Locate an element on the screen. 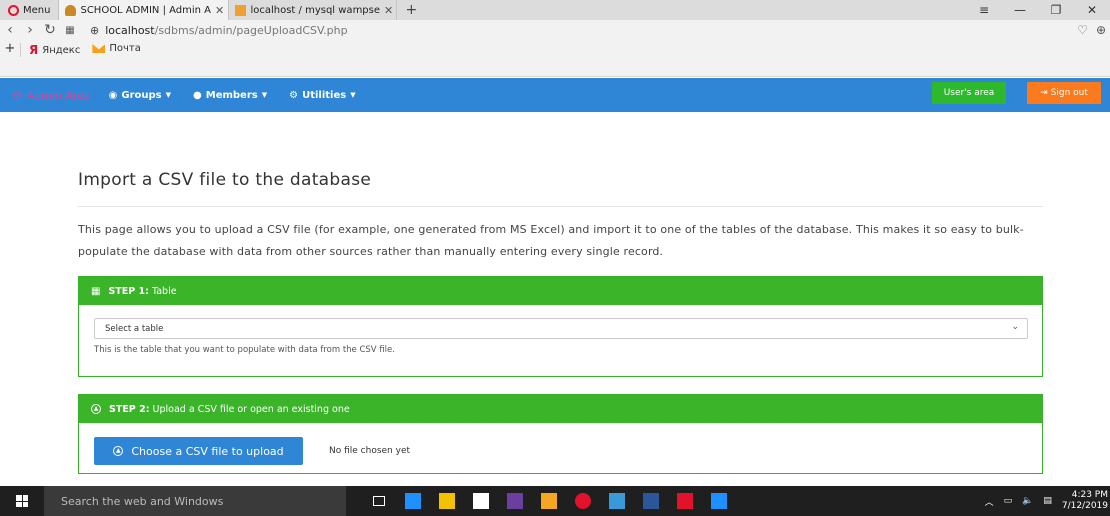 Image resolution: width=1110 pixels, height=516 pixels. tab-phpmyadmin: localhost / mysql wampse ✕ is located at coordinates (312, 10).